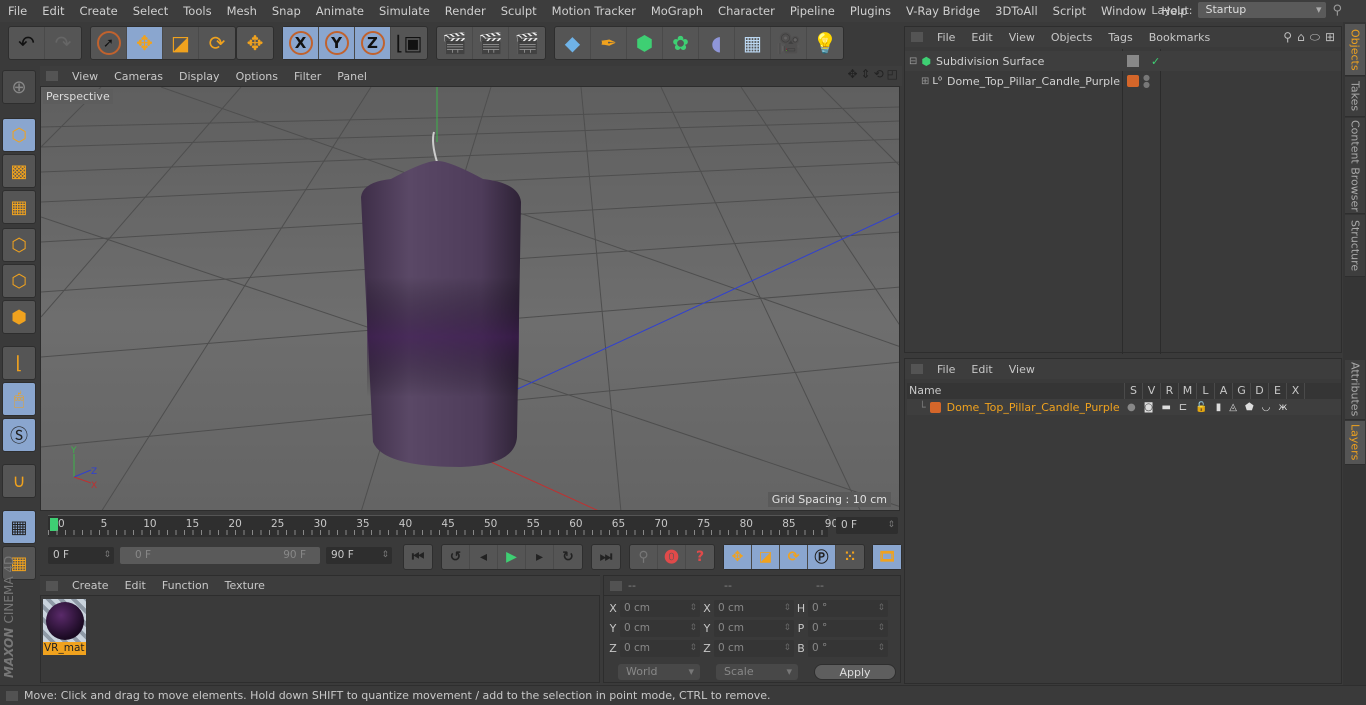 The image size is (1366, 705). I want to click on obj-menu-objects: Objects, so click(1072, 37).